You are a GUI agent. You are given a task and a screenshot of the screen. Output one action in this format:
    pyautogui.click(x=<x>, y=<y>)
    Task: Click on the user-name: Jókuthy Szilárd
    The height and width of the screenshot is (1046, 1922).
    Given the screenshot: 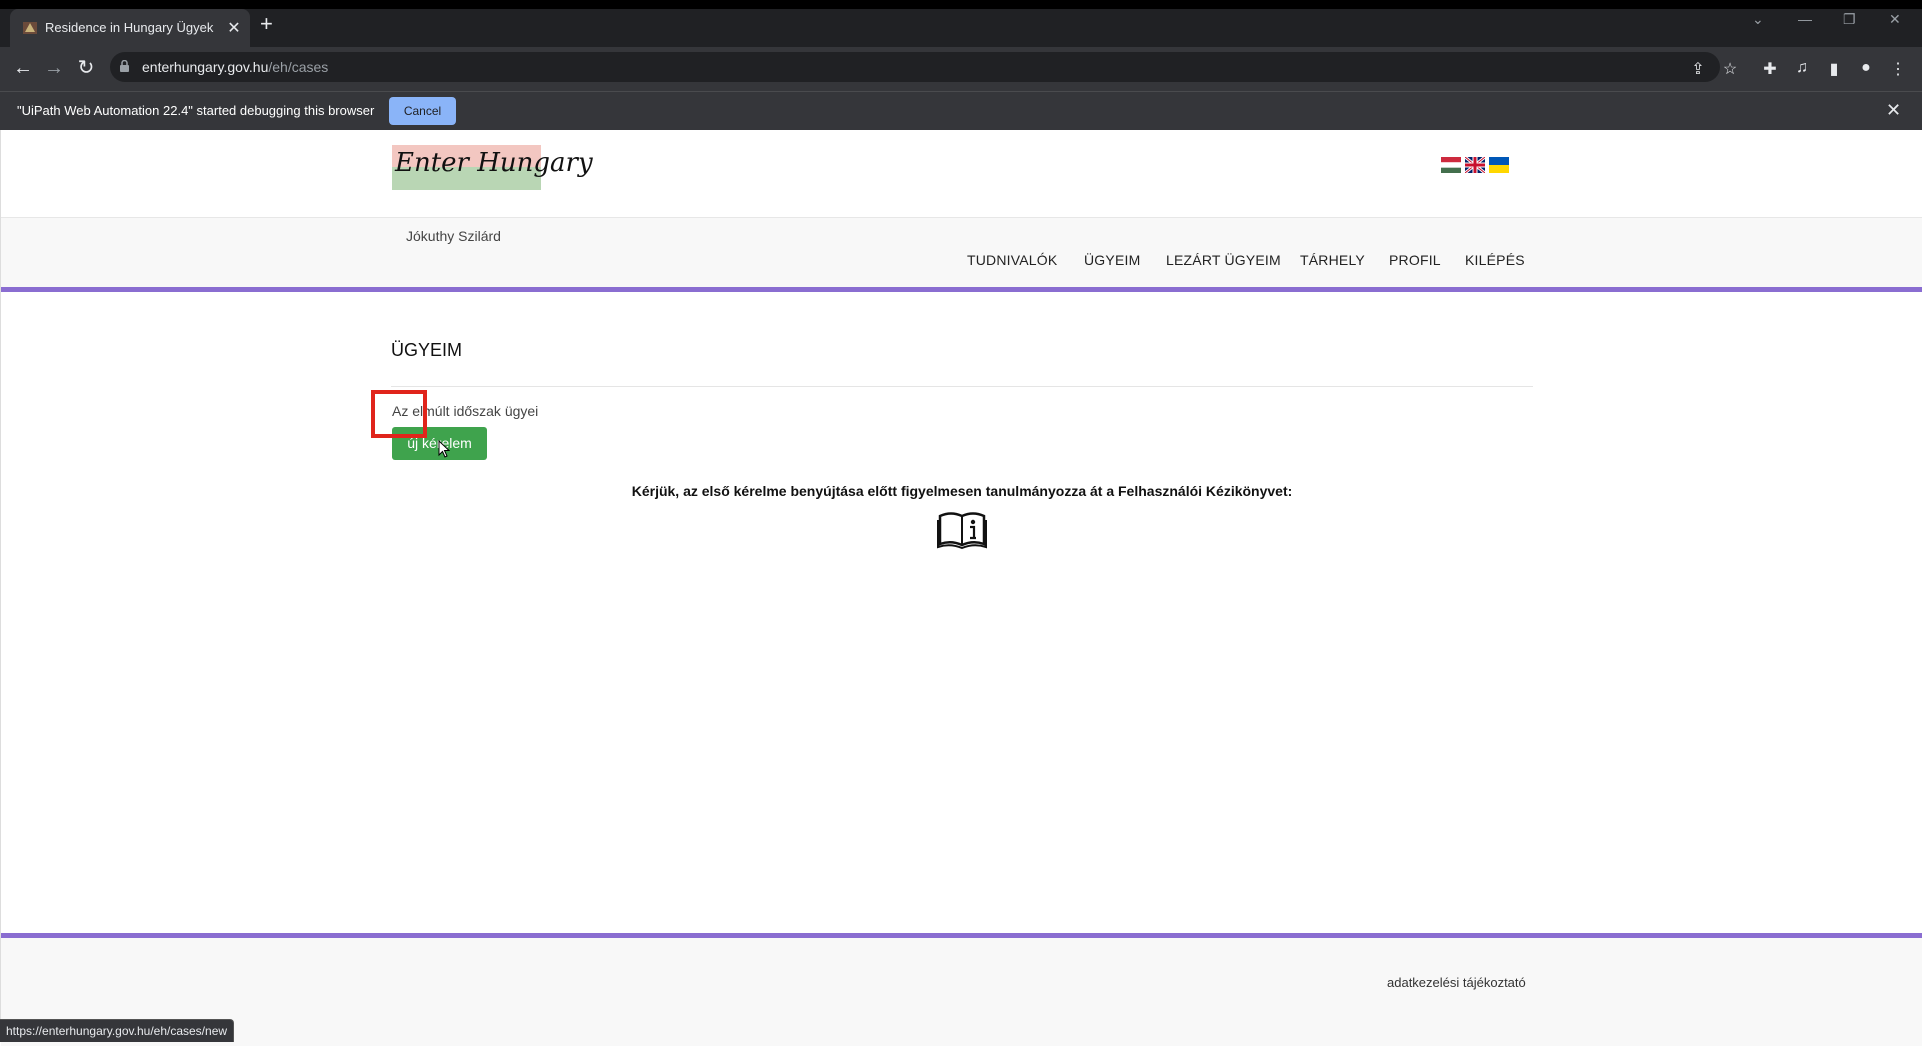 What is the action you would take?
    pyautogui.click(x=453, y=236)
    